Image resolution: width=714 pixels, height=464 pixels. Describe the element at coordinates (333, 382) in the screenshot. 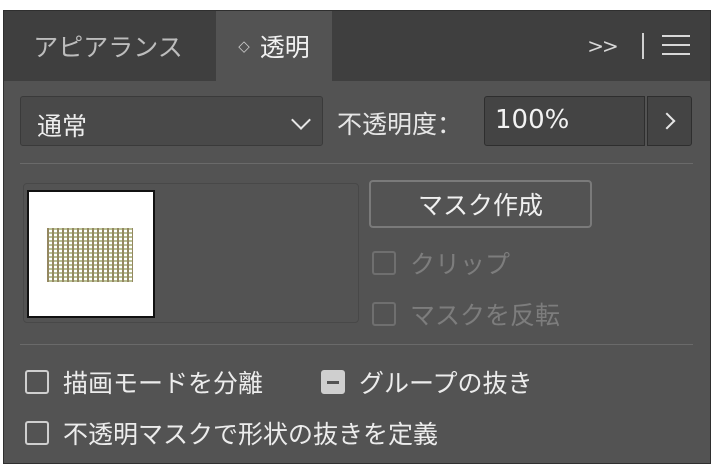

I see `checkbox-mixed-icon` at that location.